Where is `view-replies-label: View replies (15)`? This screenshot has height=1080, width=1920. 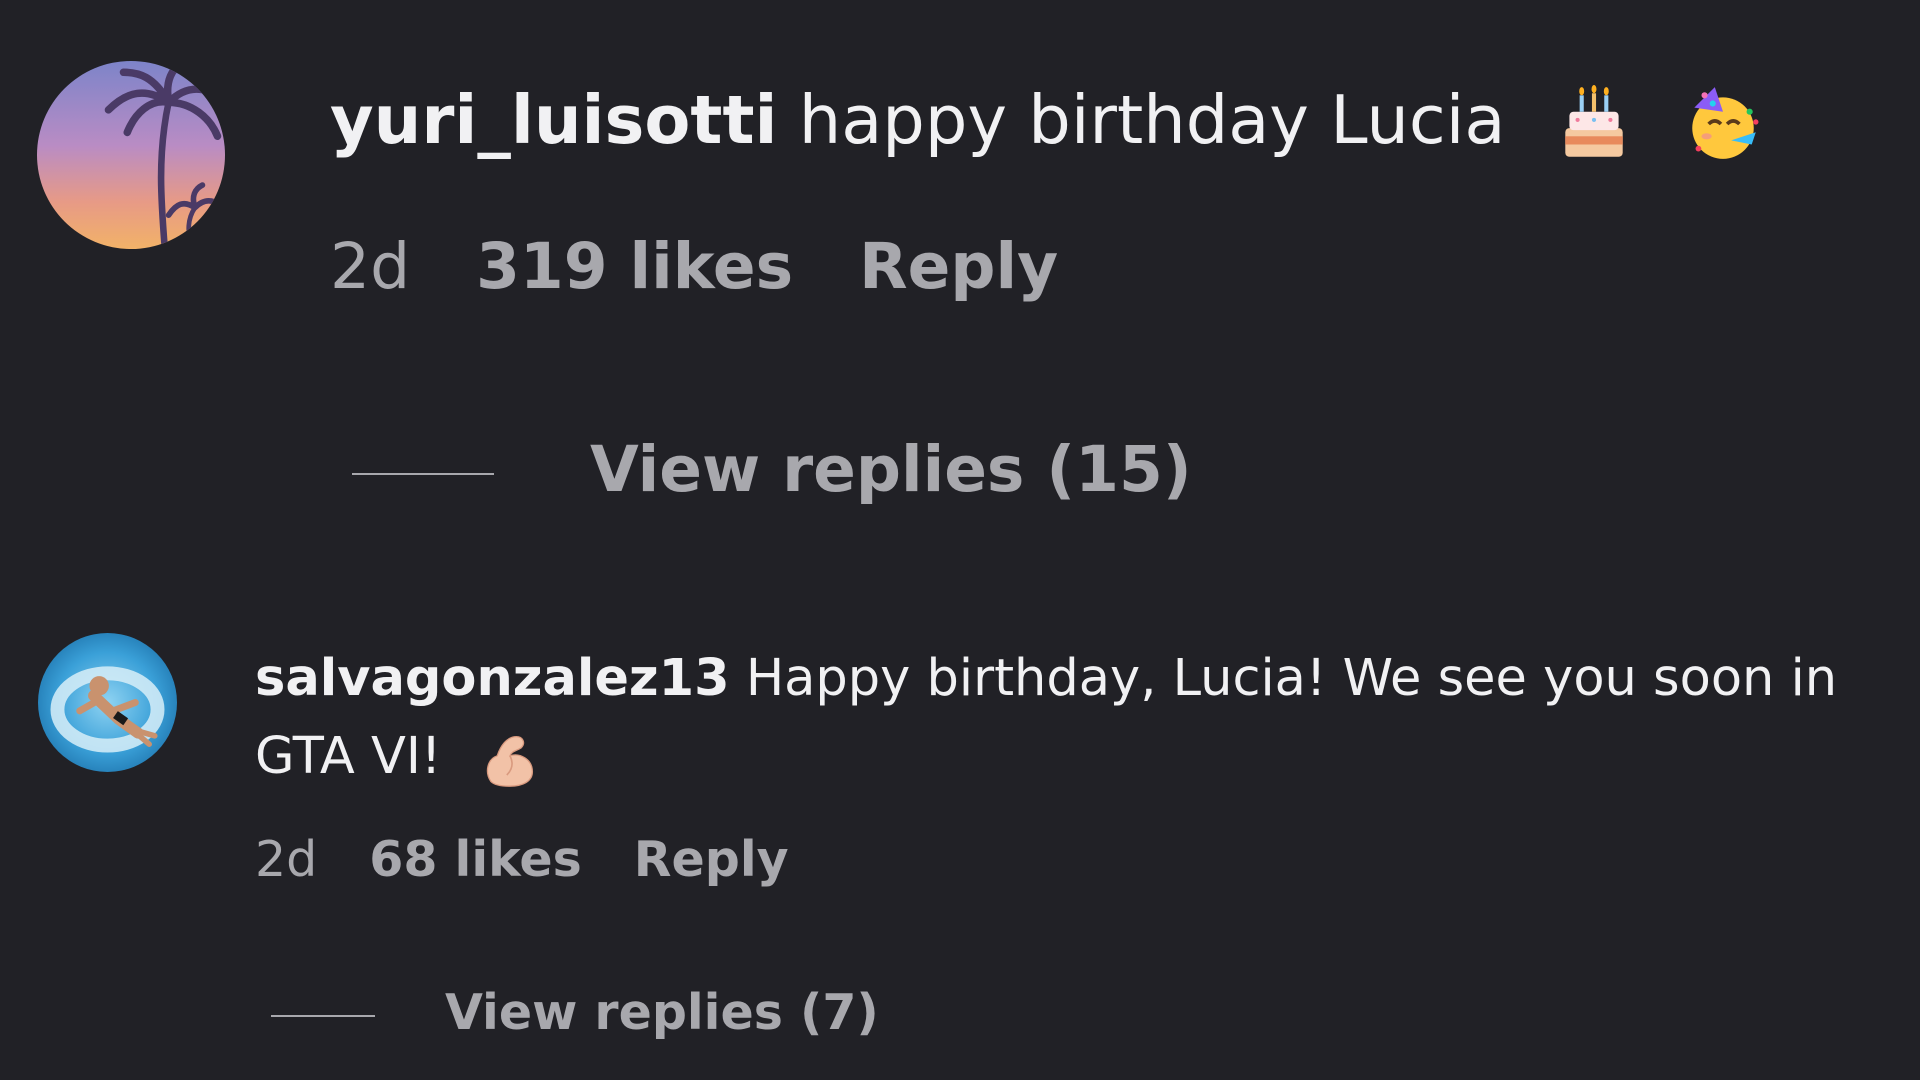
view-replies-label: View replies (15) is located at coordinates (891, 469).